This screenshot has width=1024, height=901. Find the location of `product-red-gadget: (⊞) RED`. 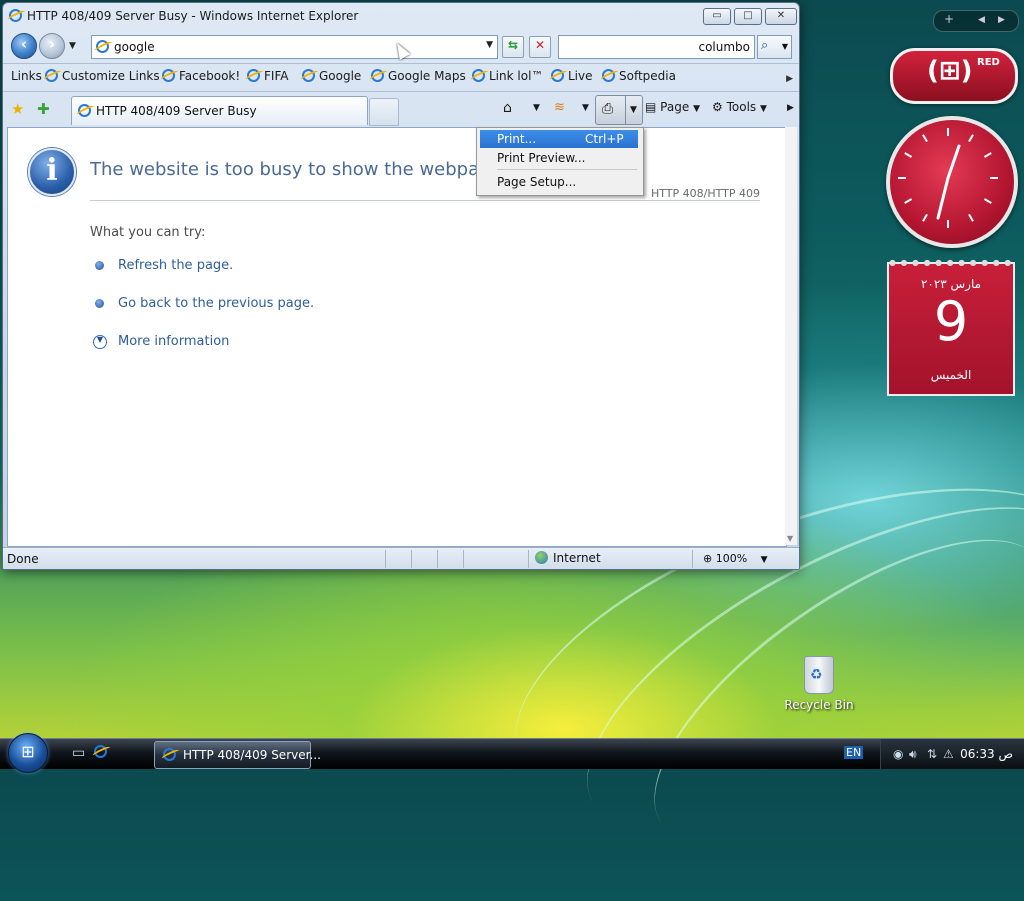

product-red-gadget: (⊞) RED is located at coordinates (954, 76).